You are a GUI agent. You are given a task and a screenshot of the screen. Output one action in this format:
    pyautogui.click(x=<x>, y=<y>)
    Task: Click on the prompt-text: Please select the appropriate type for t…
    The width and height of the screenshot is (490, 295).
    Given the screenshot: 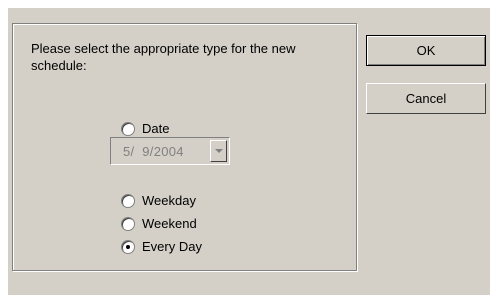 What is the action you would take?
    pyautogui.click(x=163, y=57)
    